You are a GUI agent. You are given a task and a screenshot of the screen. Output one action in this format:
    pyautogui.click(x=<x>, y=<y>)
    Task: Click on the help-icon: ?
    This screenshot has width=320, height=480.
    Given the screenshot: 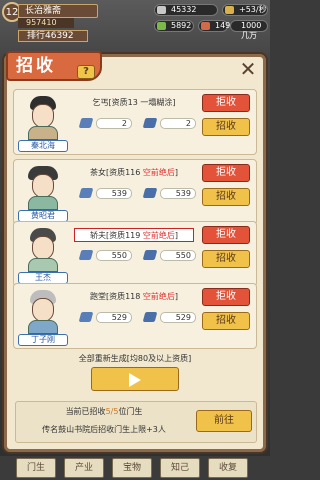 What is the action you would take?
    pyautogui.click(x=86, y=72)
    